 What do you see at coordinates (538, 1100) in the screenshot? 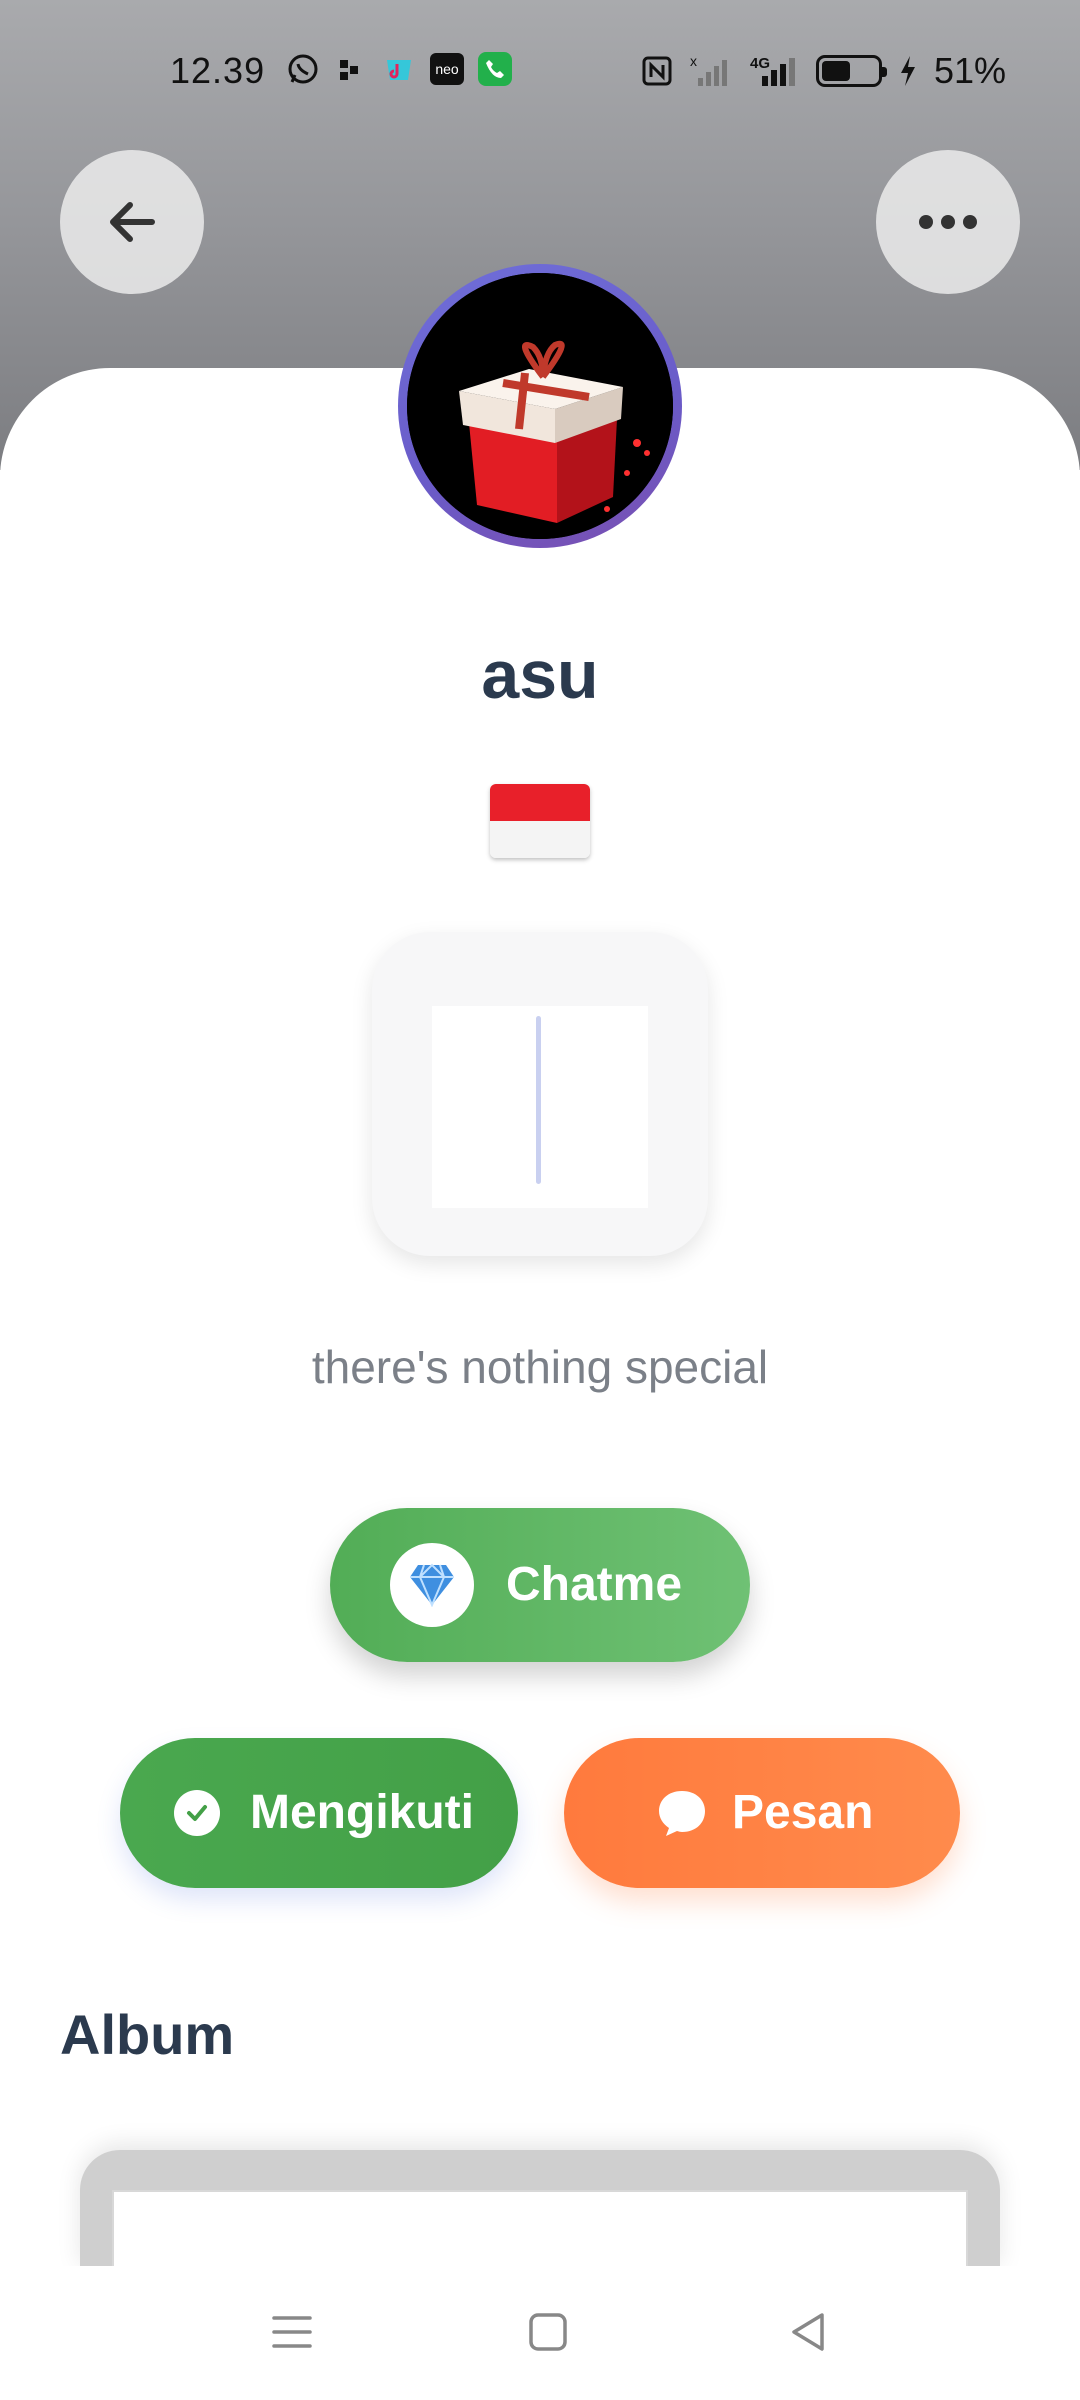
I see `media-placeholder-line` at bounding box center [538, 1100].